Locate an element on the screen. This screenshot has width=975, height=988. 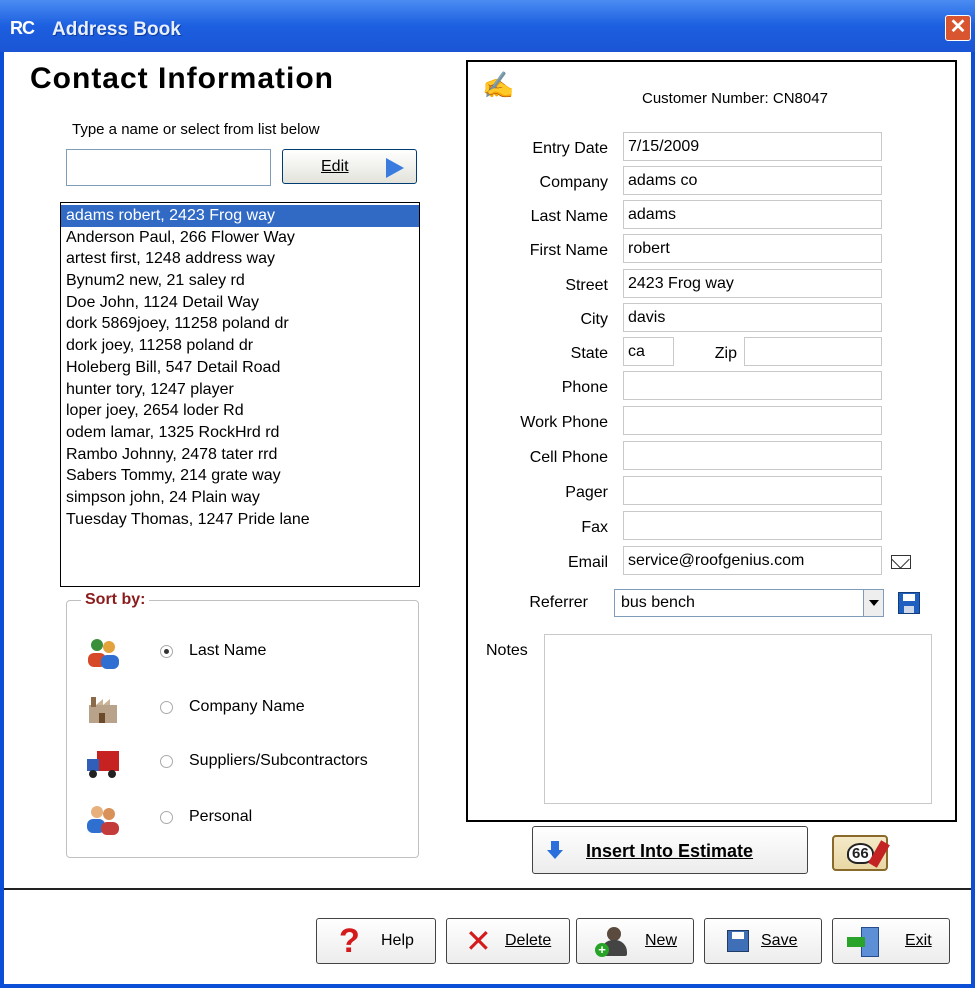
sort-option-company-name: Company Name is located at coordinates (250, 709).